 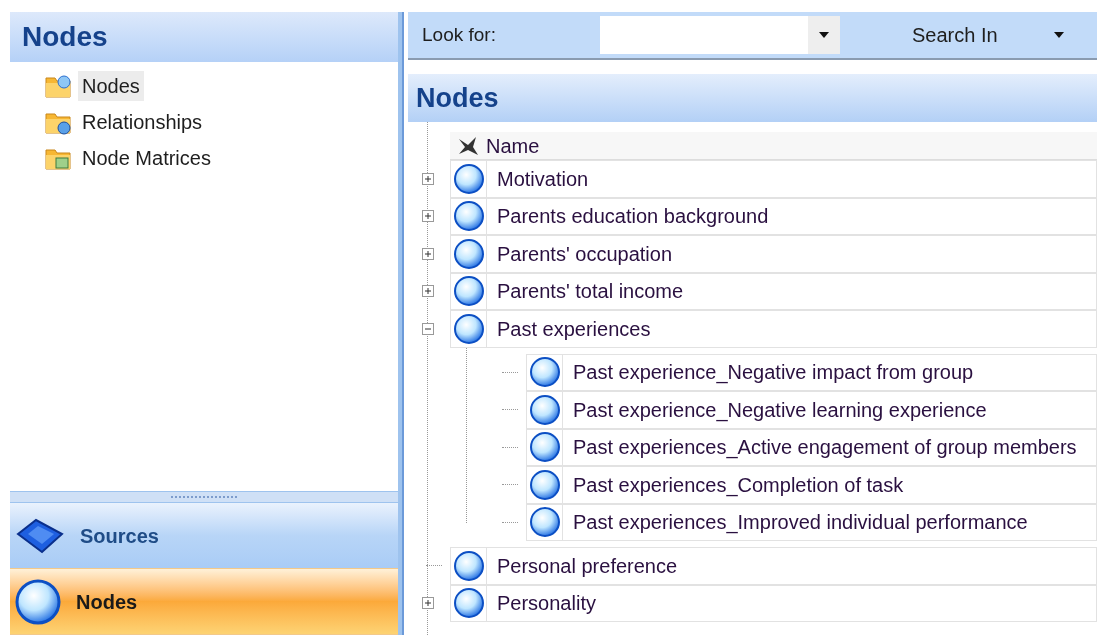 I want to click on splitter-handle, so click(x=204, y=497).